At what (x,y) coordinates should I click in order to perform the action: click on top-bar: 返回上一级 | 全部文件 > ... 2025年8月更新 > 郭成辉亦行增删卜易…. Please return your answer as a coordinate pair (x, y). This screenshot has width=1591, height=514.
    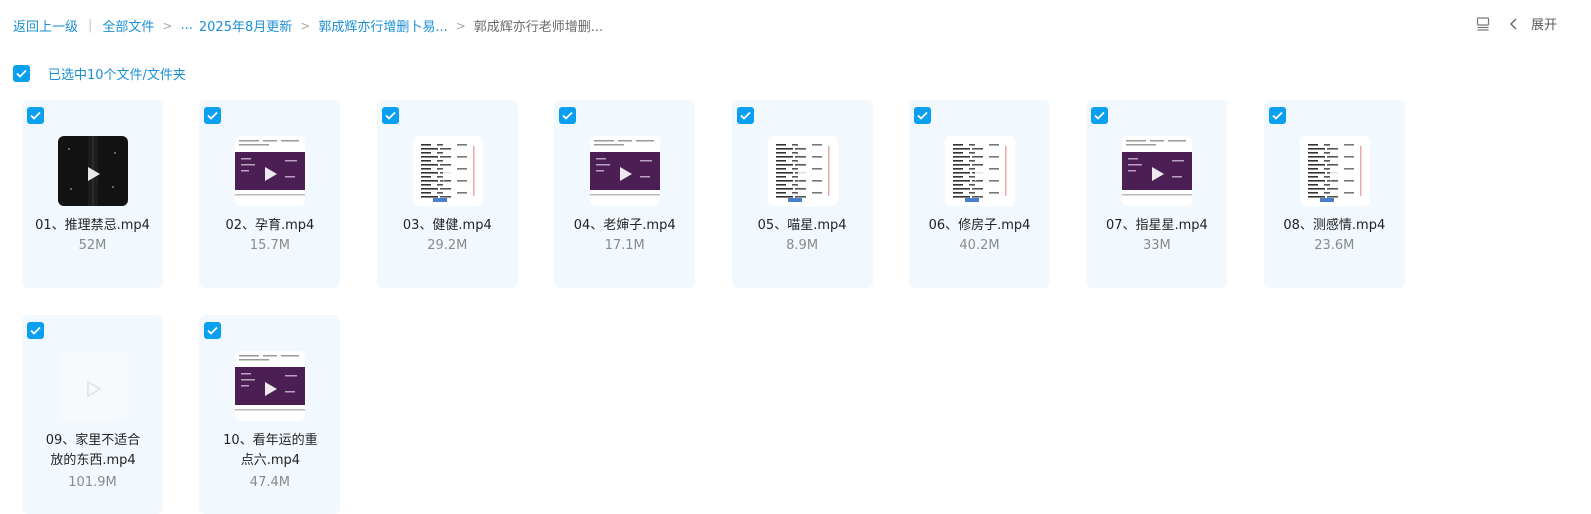
    Looking at the image, I should click on (795, 24).